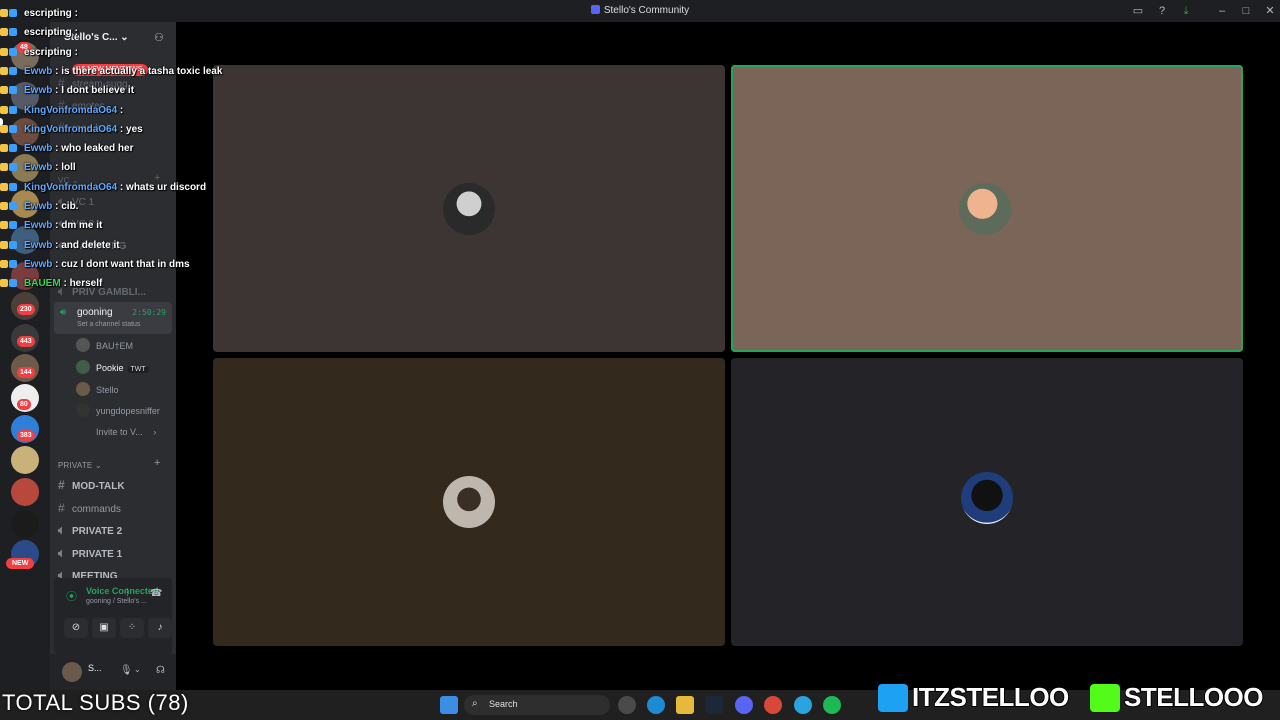 Image resolution: width=1280 pixels, height=720 pixels. Describe the element at coordinates (42, 283) in the screenshot. I see `chat-username: BAUEM` at that location.